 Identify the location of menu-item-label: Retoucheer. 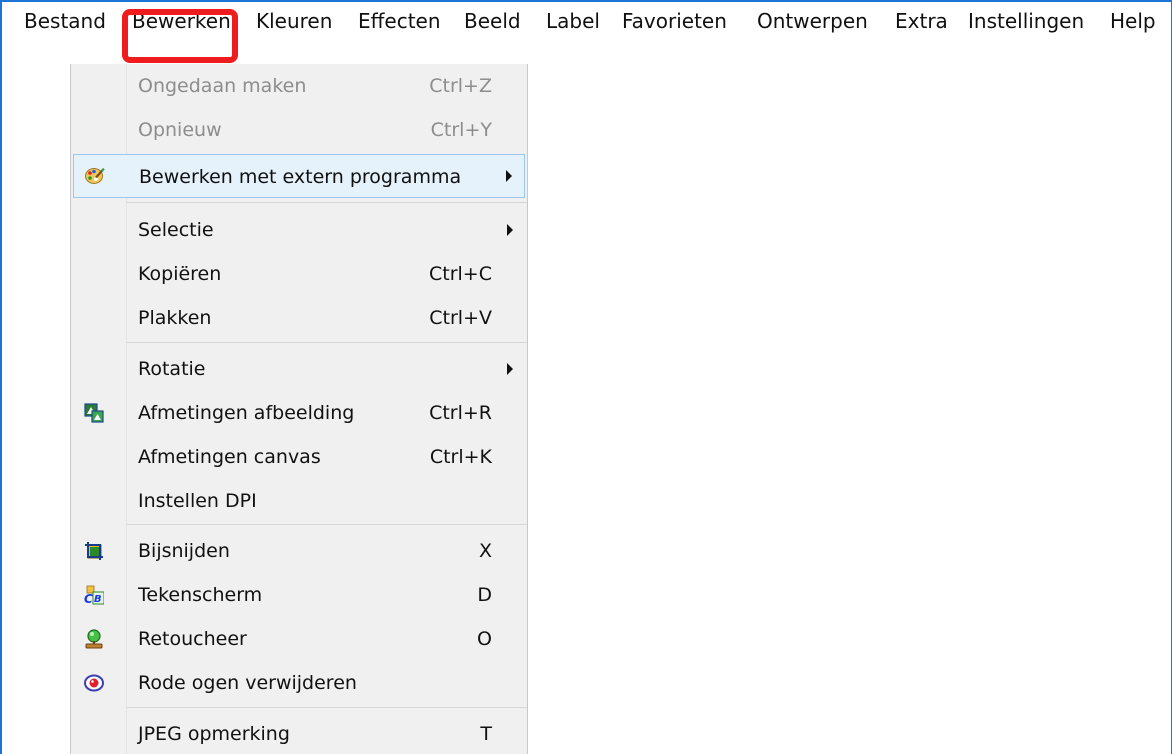
(192, 639).